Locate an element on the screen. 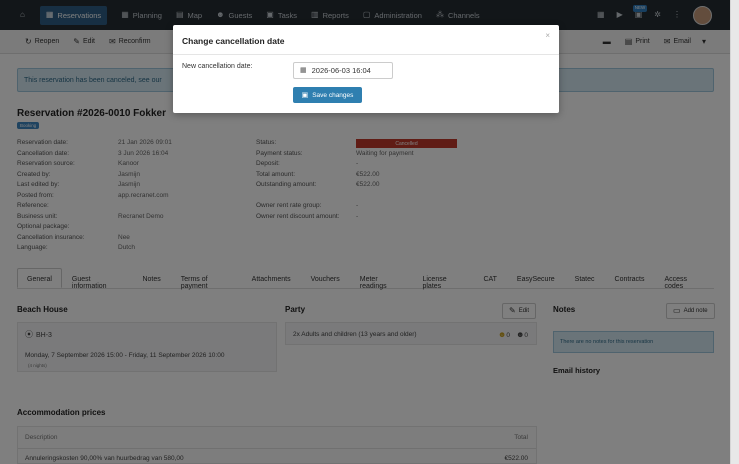  cancellation-date-input: ▦ 2026-06-03 16:04 is located at coordinates (343, 70).